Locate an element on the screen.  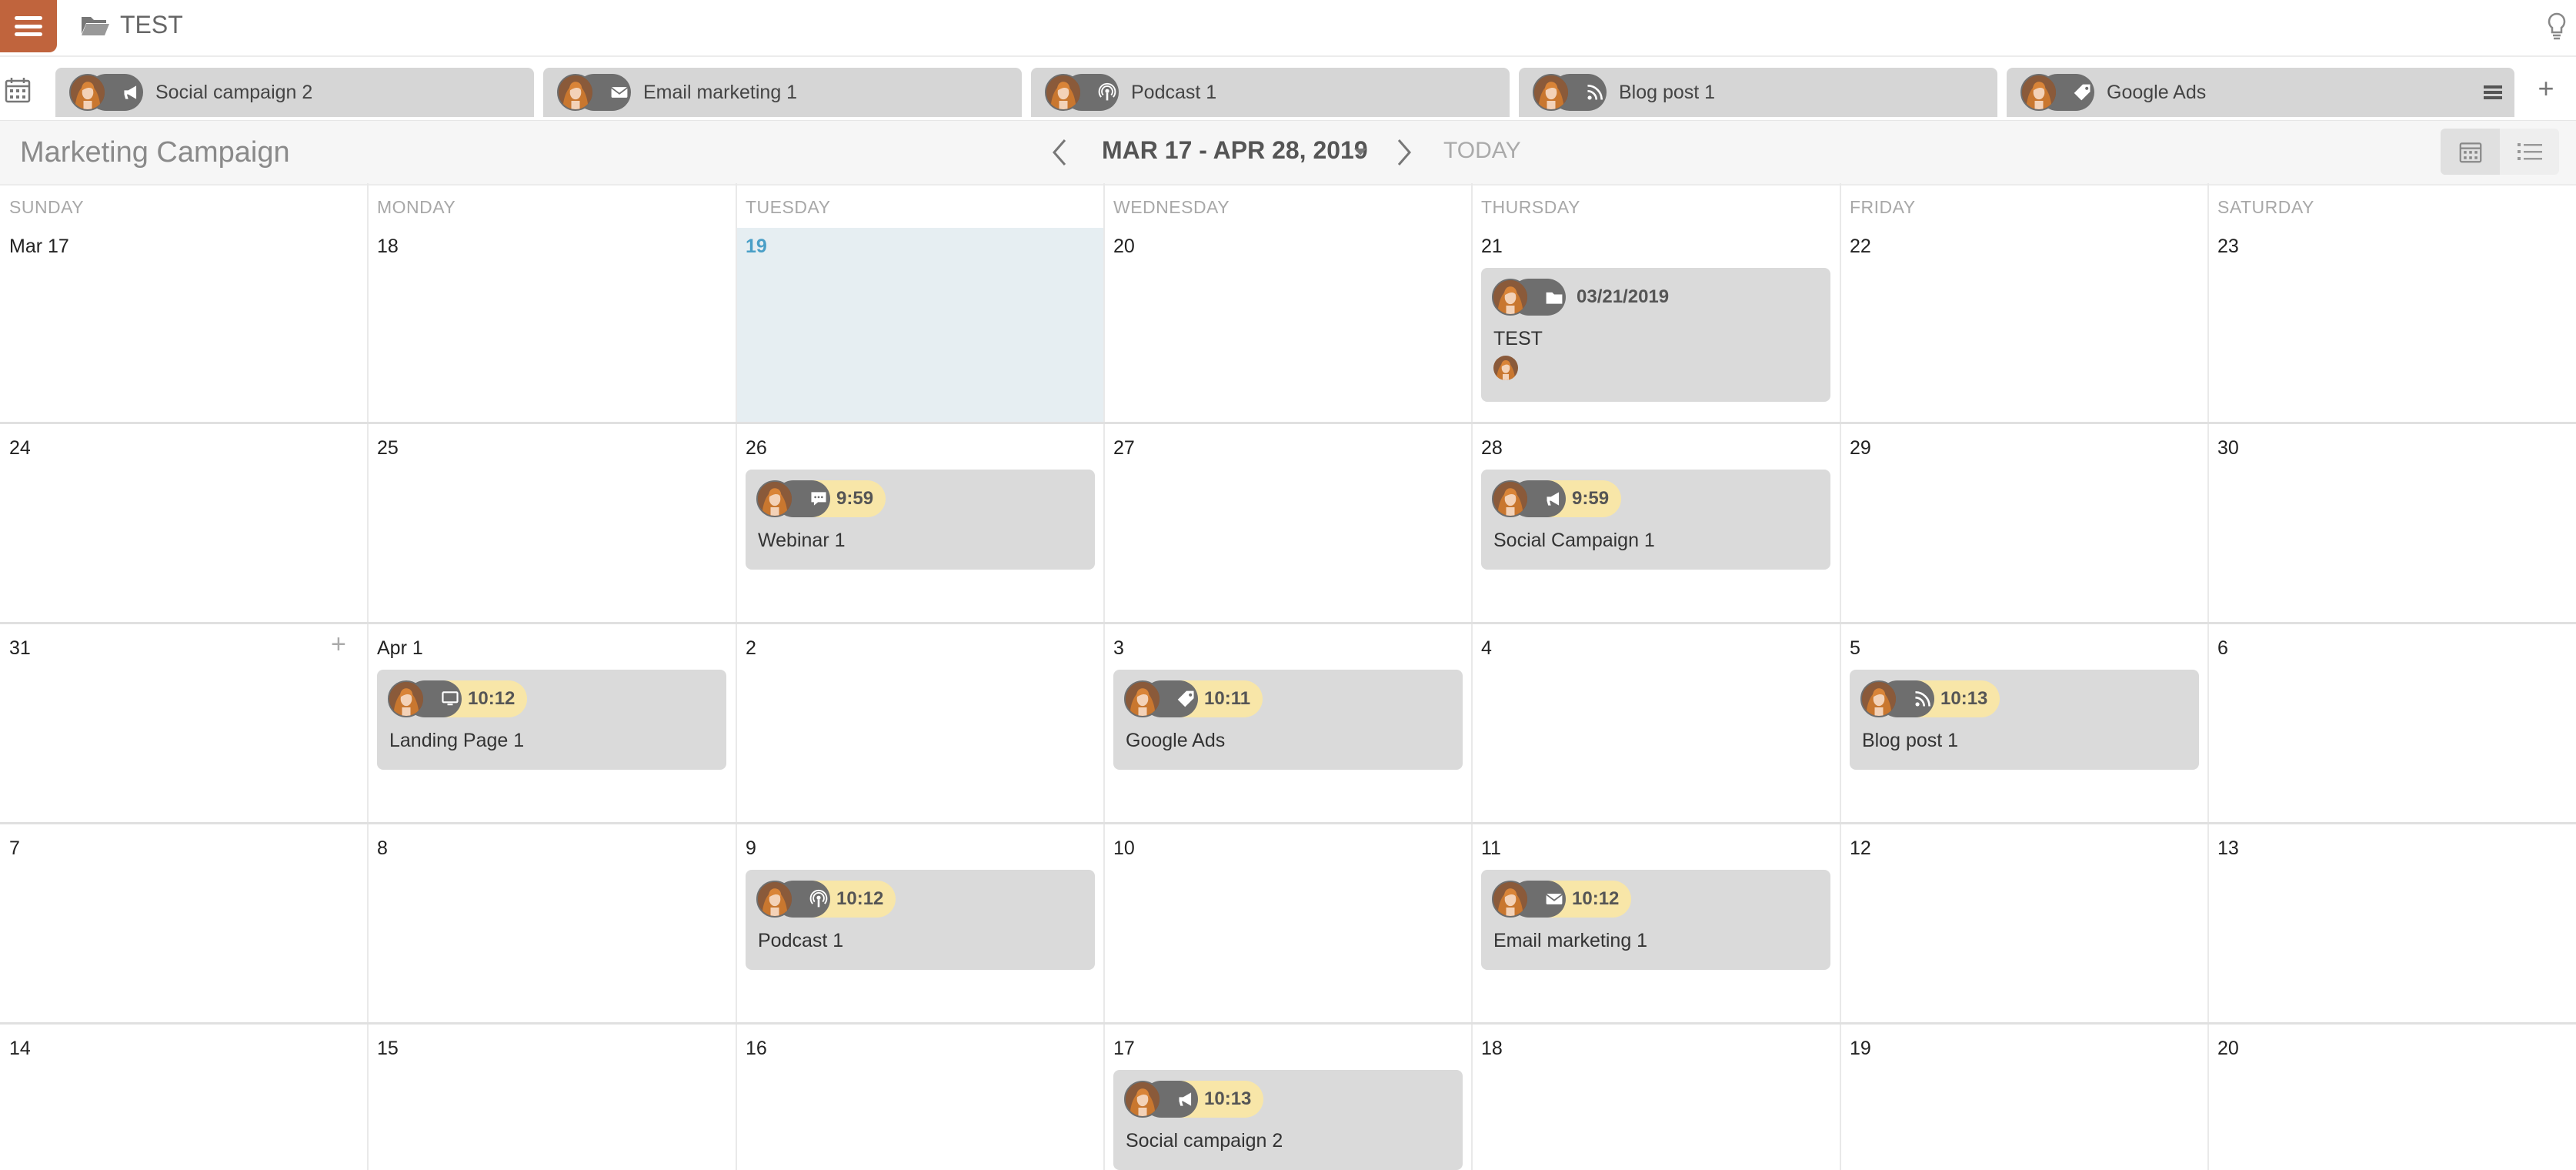
day-number: 26 is located at coordinates (757, 449).